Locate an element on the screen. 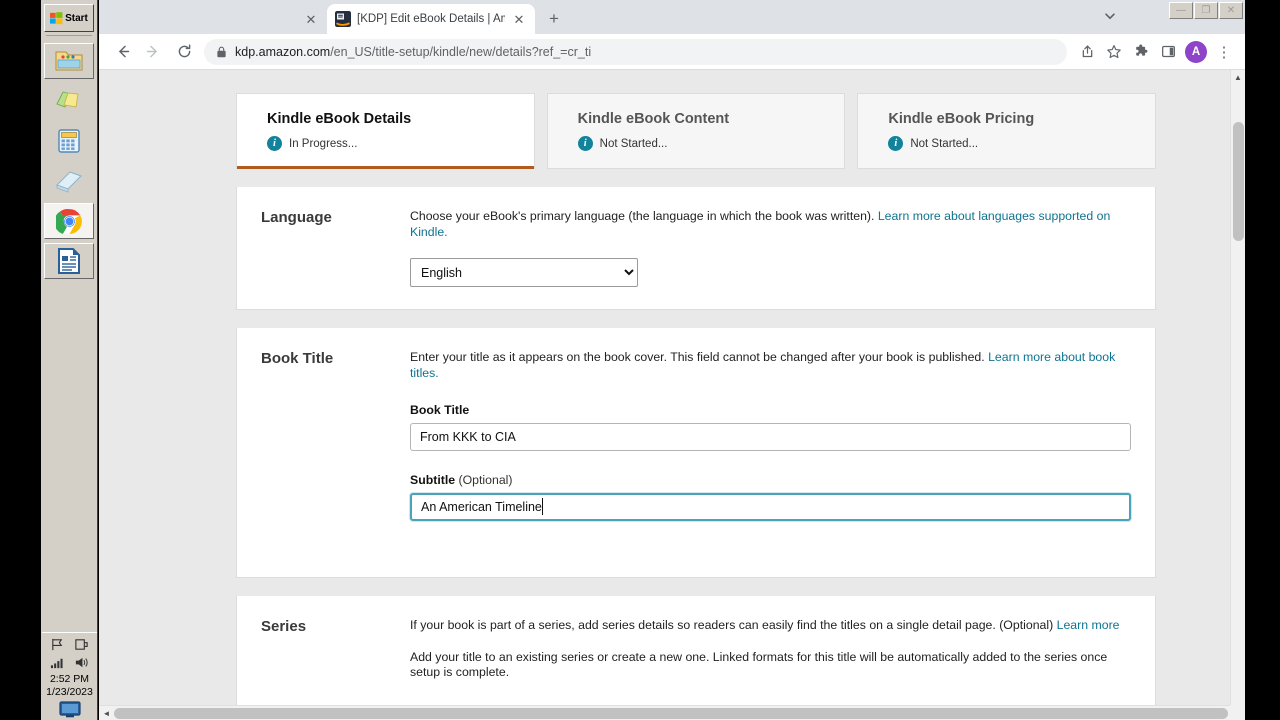  windows-taskbar: Start 2:52 PM 1/23/2023 is located at coordinates (69, 360).